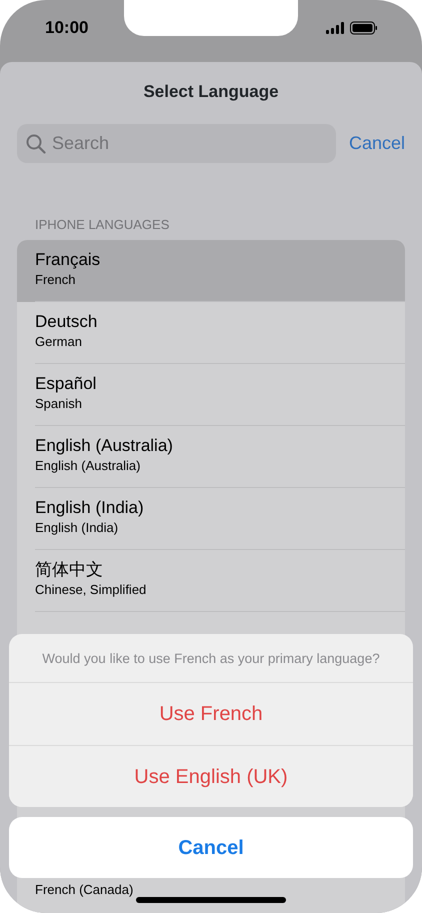  I want to click on language-translation: English (Australia), so click(87, 466).